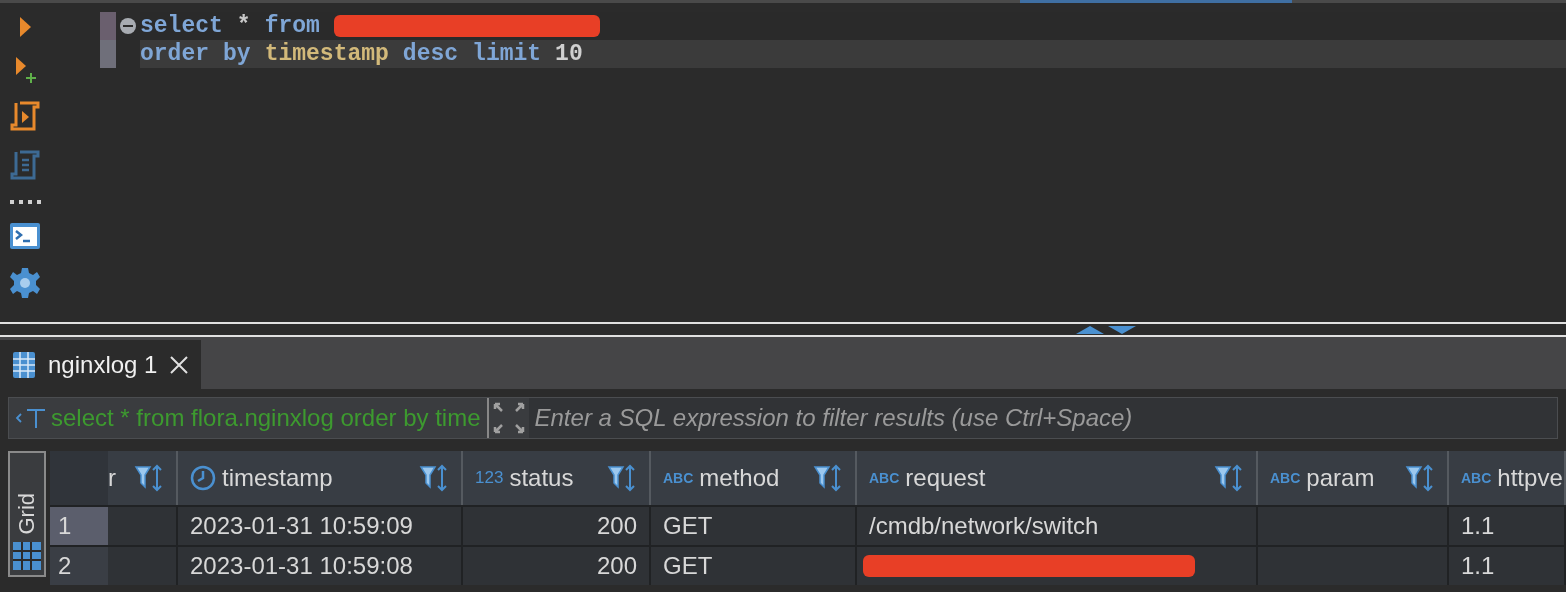 Image resolution: width=1566 pixels, height=592 pixels. I want to click on more-icon, so click(25, 202).